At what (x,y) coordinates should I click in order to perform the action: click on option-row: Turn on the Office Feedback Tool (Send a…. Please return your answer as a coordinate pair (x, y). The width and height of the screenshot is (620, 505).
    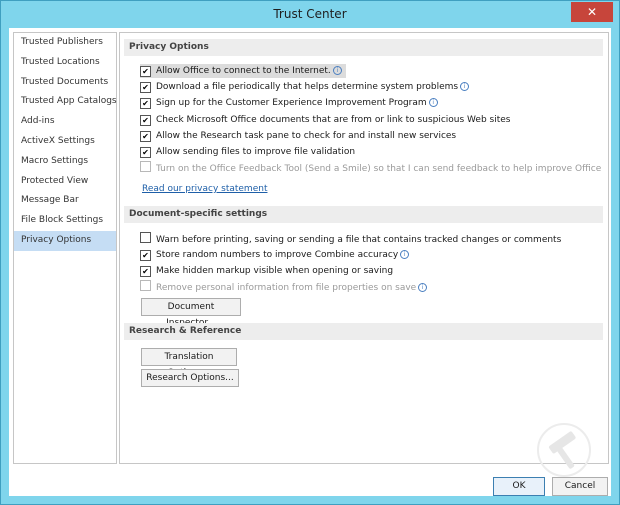
    Looking at the image, I should click on (370, 168).